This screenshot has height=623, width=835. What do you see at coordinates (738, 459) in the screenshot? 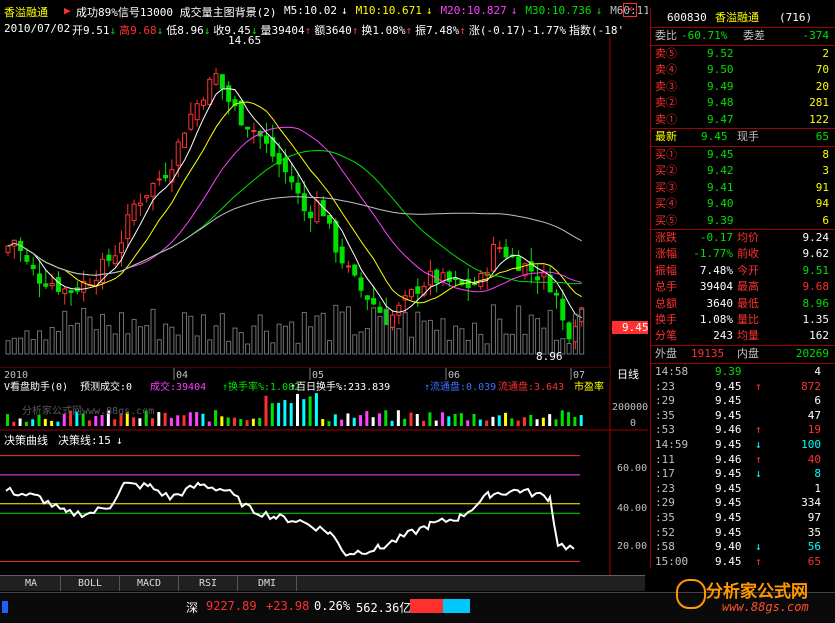
I see `tick-row: :11 9.46 ↑ 40` at bounding box center [738, 459].